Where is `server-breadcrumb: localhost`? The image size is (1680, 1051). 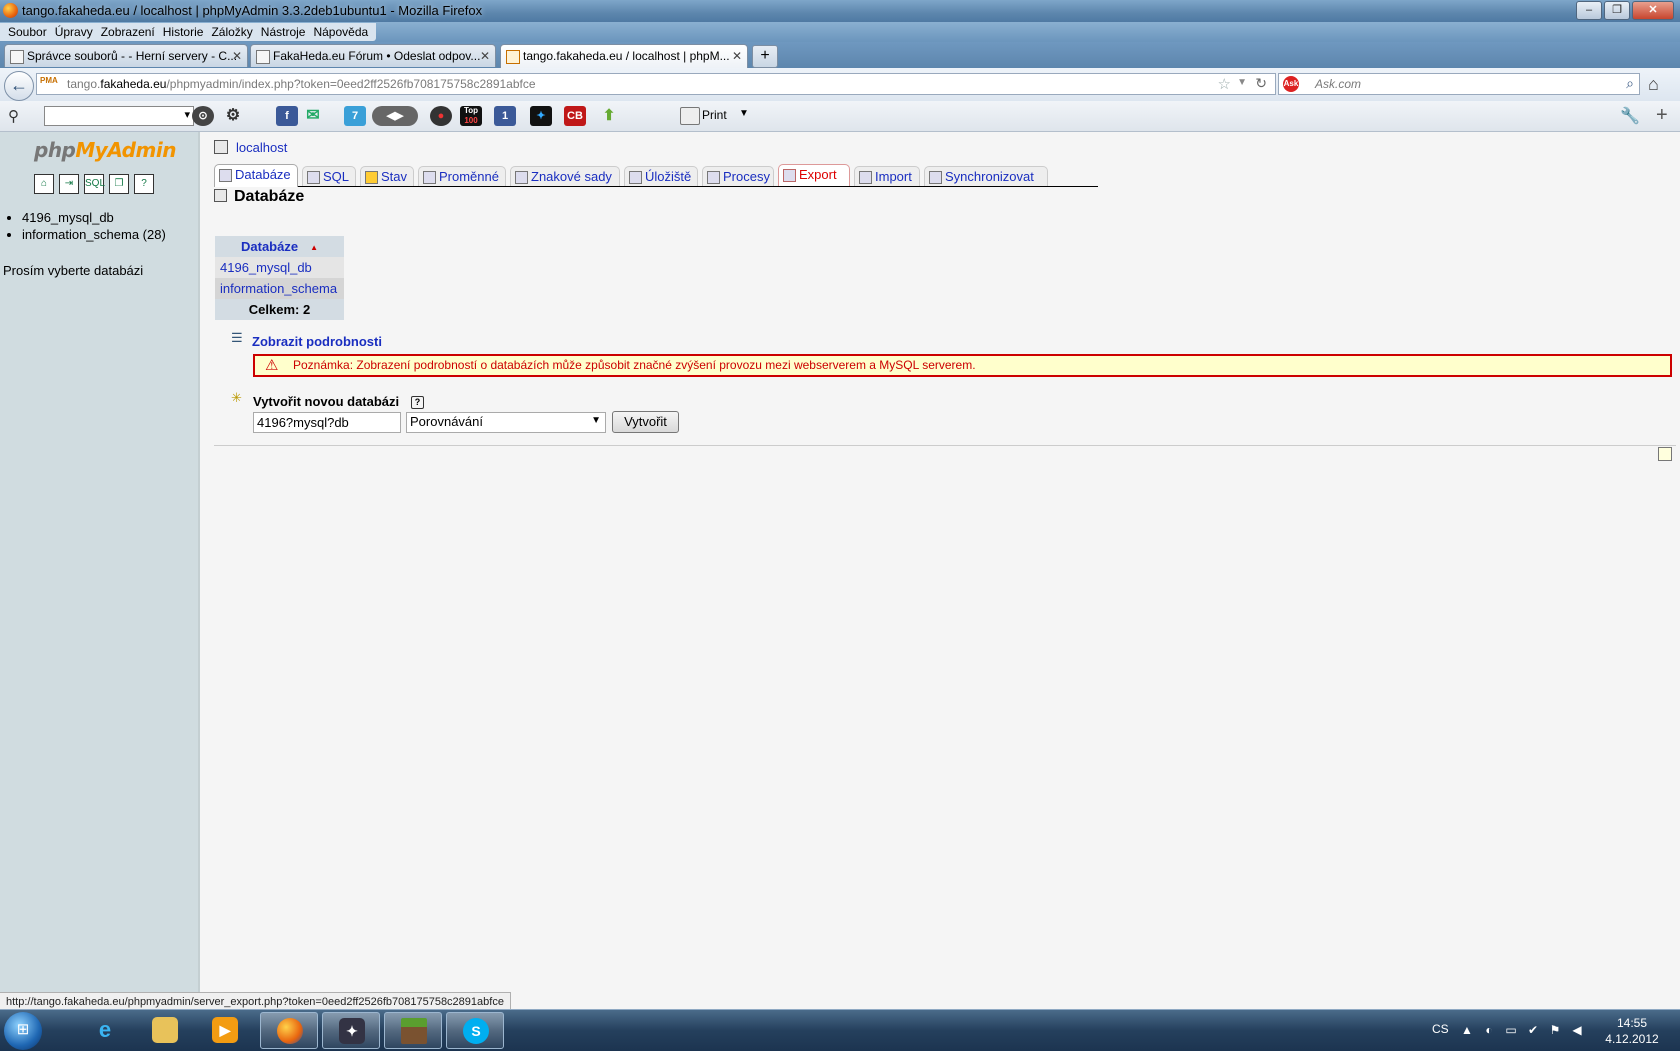
server-breadcrumb: localhost is located at coordinates (250, 147).